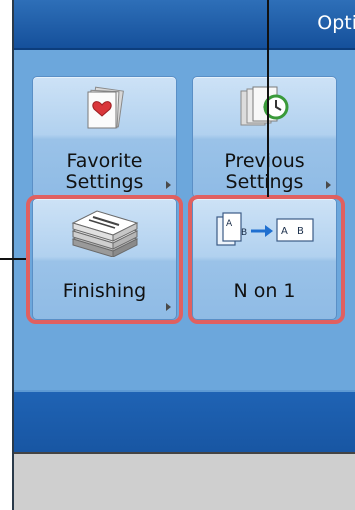  What do you see at coordinates (264, 137) in the screenshot?
I see `previous-settings-button: Previous Settings` at bounding box center [264, 137].